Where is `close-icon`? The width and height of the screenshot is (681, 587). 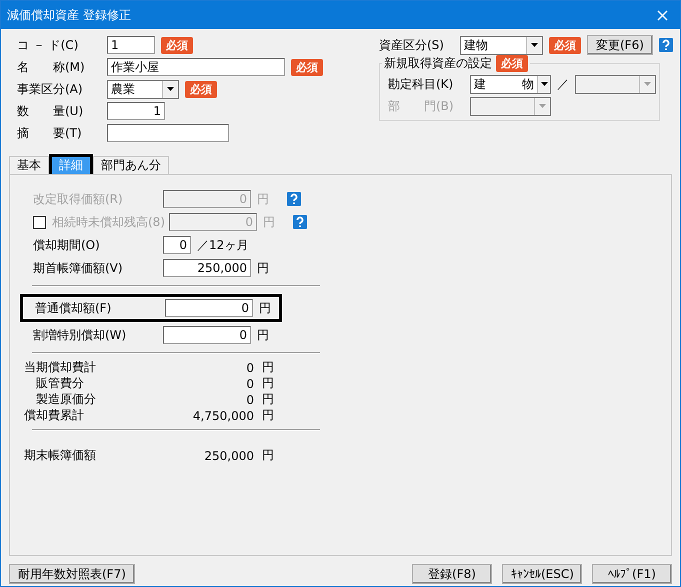 close-icon is located at coordinates (662, 15).